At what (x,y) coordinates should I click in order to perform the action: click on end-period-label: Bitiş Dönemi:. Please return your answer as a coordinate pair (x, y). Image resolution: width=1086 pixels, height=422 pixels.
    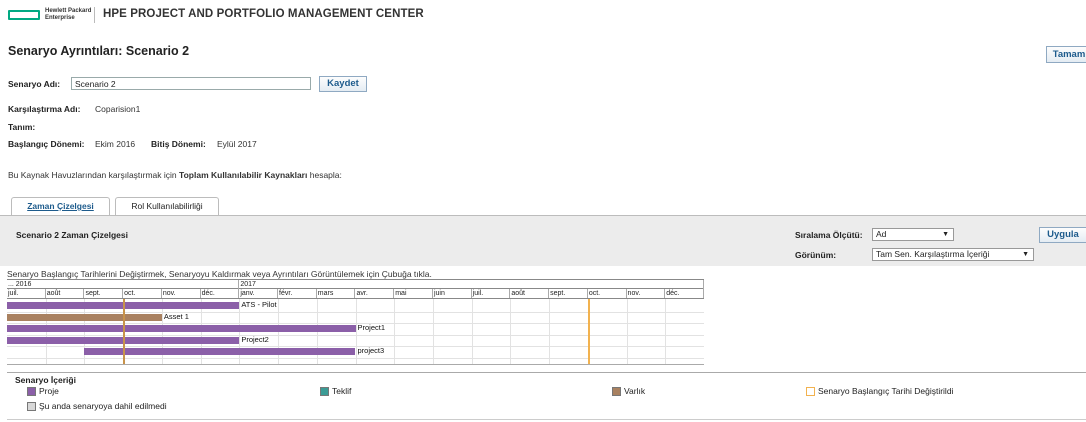
    Looking at the image, I should click on (178, 144).